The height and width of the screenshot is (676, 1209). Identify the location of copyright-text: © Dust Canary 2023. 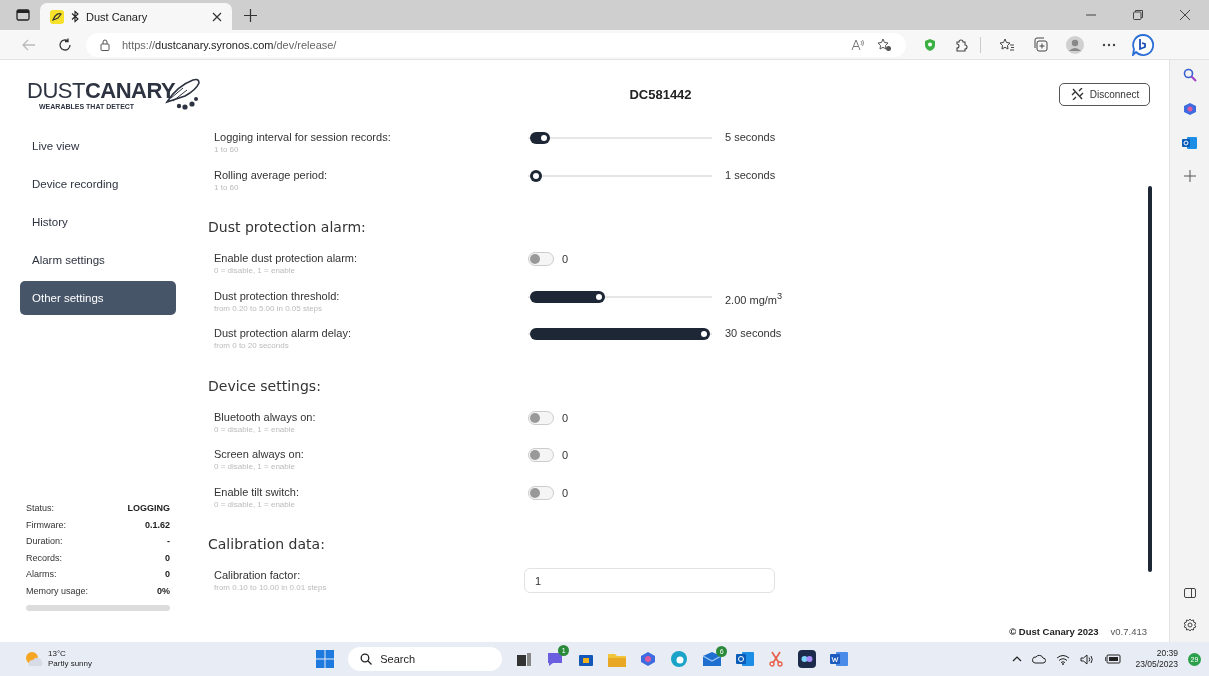
(1054, 631).